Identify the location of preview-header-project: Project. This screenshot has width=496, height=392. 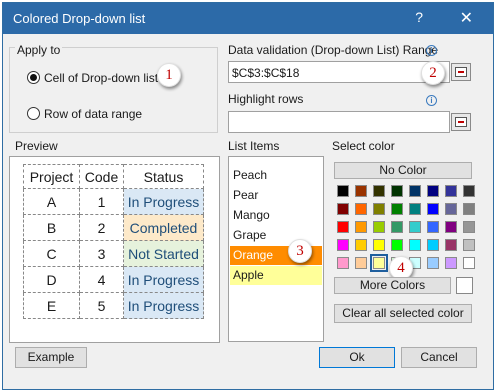
(51, 176).